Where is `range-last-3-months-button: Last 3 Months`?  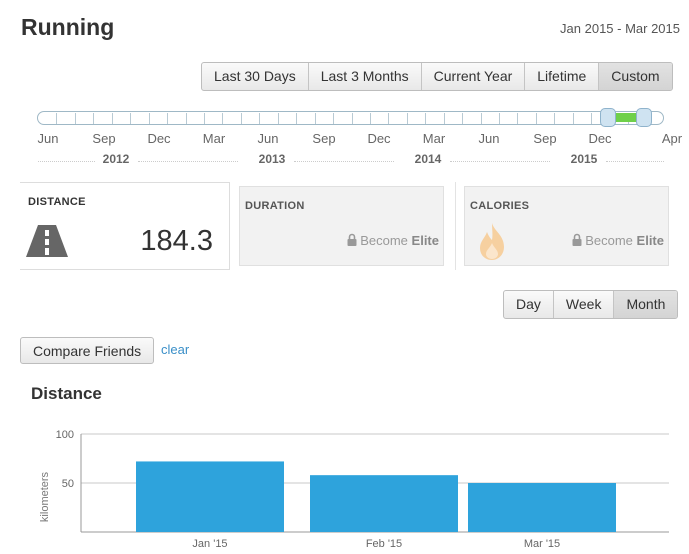
range-last-3-months-button: Last 3 Months is located at coordinates (364, 76).